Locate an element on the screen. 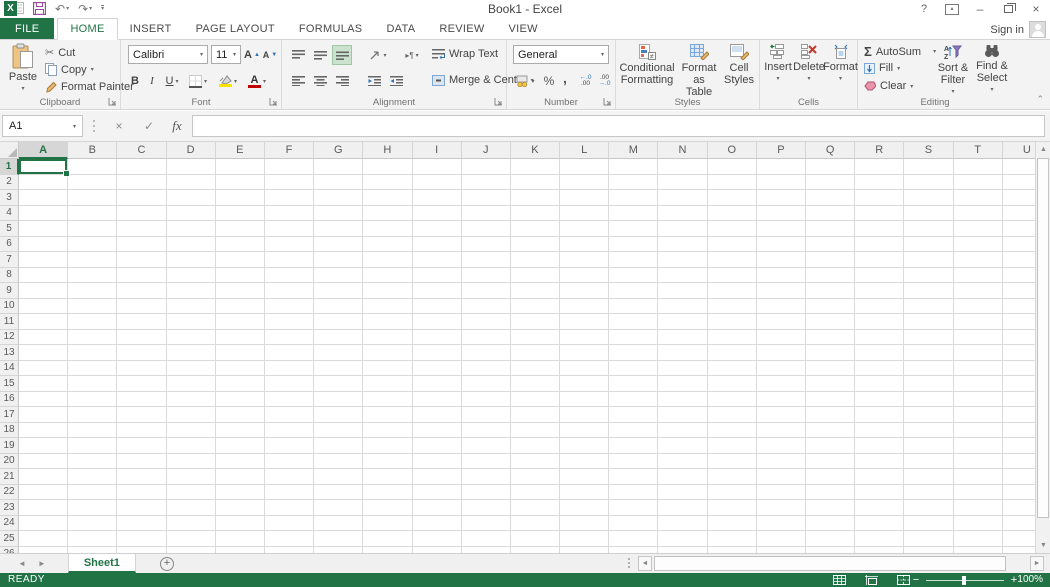 The height and width of the screenshot is (587, 1050). cell-N6 is located at coordinates (683, 244).